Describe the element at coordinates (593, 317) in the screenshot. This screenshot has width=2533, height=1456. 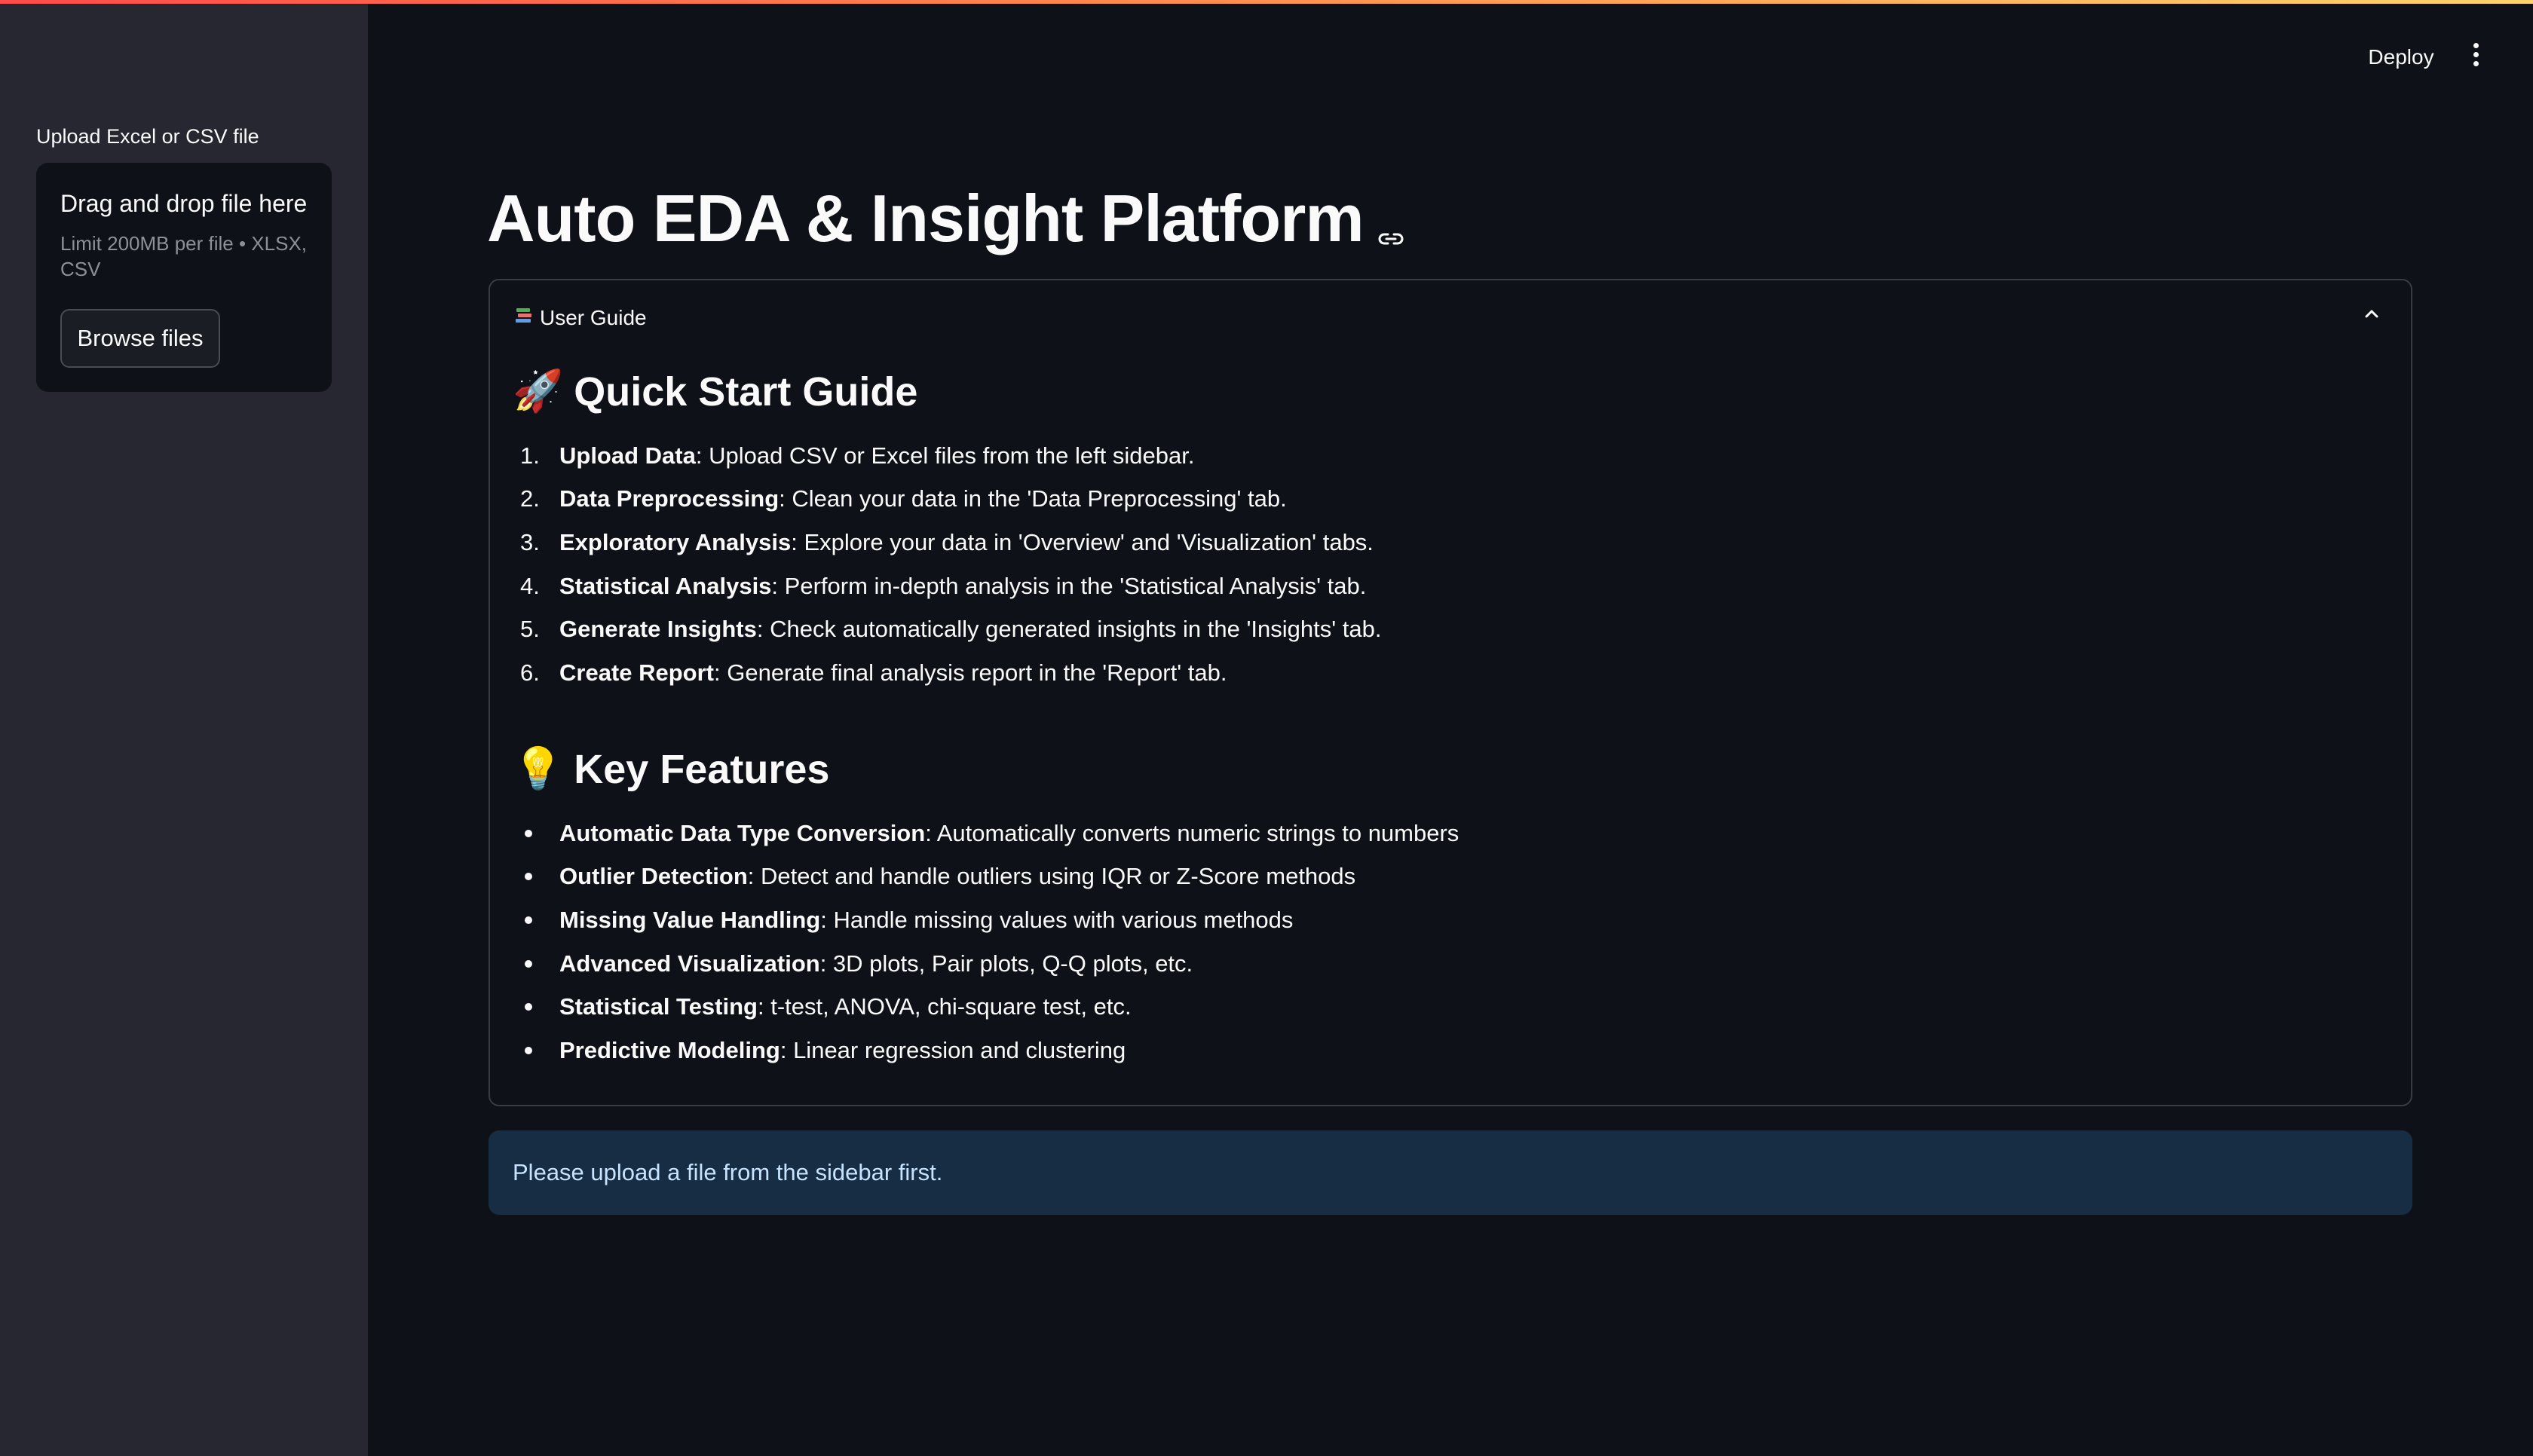
I see `expander-label: User Guide` at that location.